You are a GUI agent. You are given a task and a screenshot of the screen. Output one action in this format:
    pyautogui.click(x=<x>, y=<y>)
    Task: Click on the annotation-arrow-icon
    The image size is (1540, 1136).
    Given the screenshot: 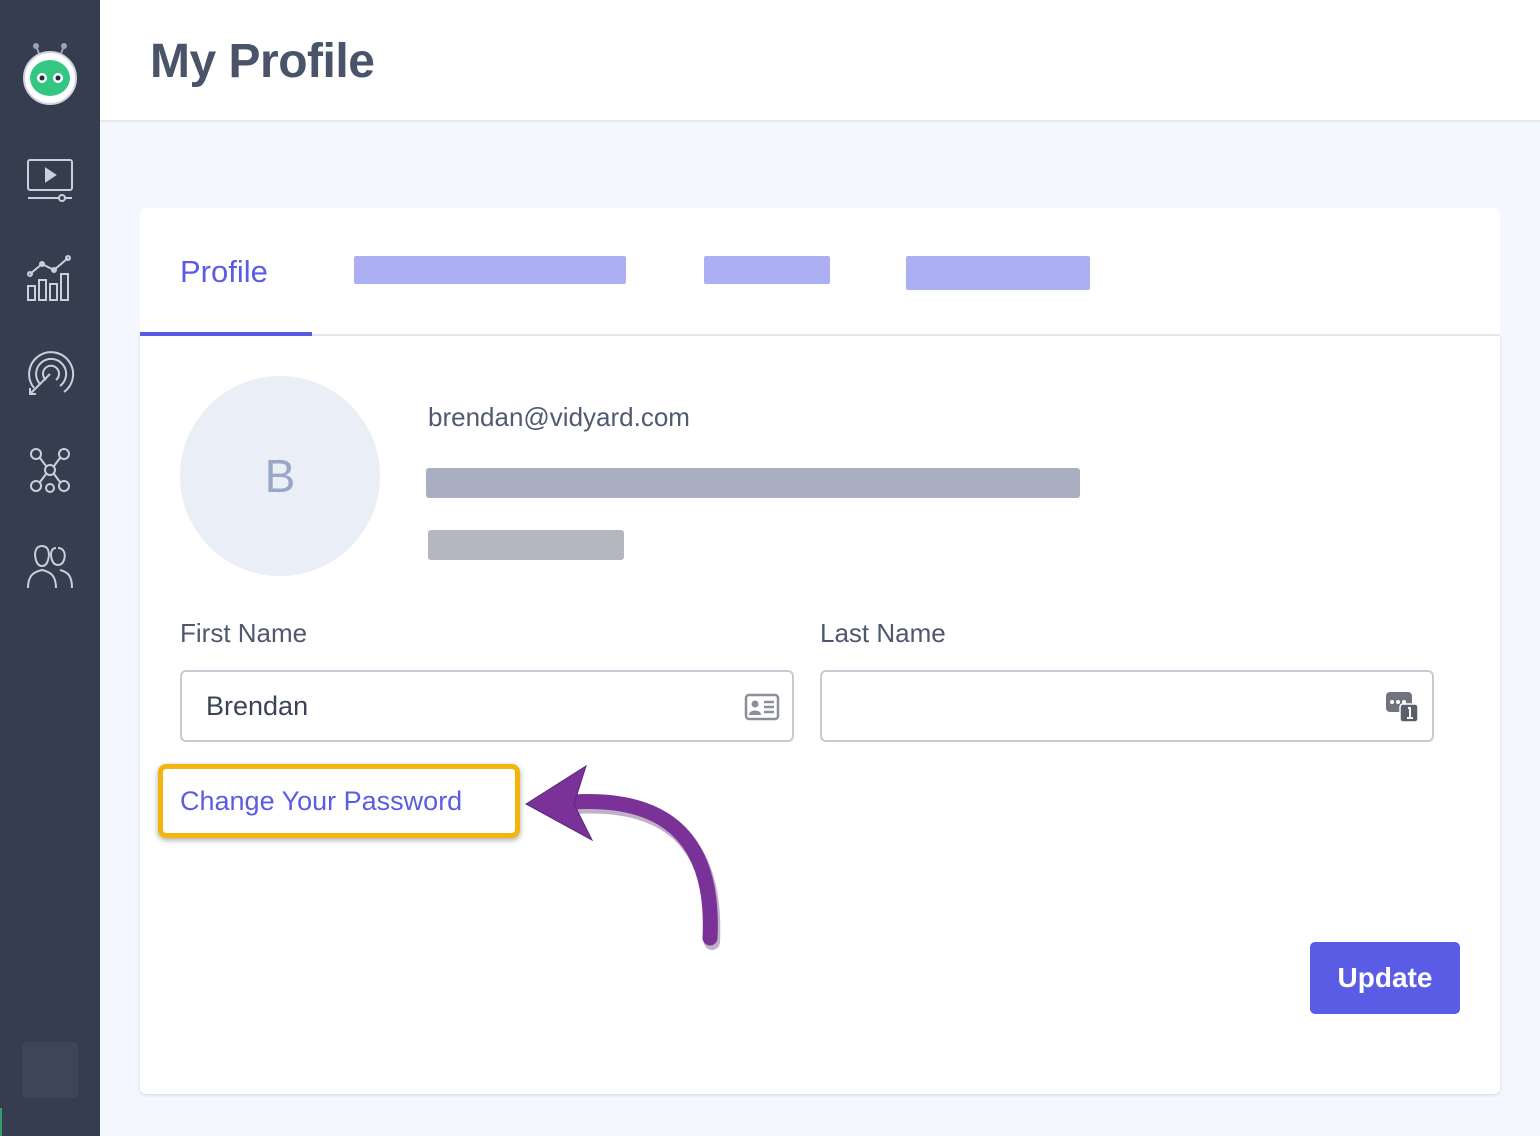 What is the action you would take?
    pyautogui.click(x=623, y=857)
    